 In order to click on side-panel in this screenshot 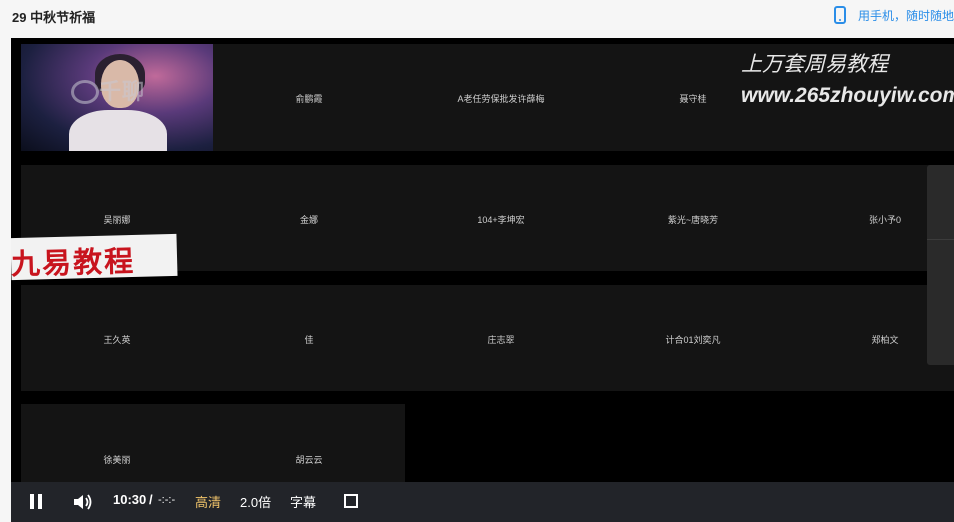, I will do `click(940, 265)`.